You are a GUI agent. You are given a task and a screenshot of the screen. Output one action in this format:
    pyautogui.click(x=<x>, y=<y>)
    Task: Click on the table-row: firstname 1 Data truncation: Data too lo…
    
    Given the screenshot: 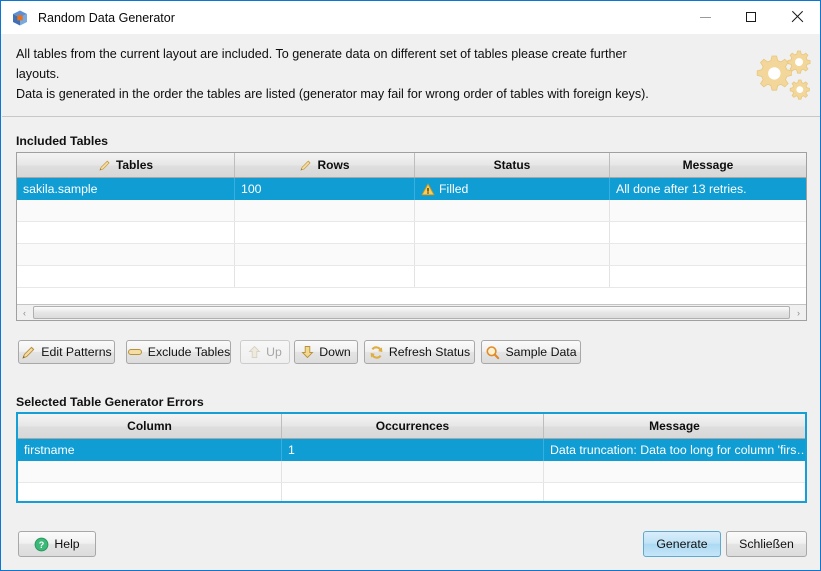 What is the action you would take?
    pyautogui.click(x=411, y=450)
    